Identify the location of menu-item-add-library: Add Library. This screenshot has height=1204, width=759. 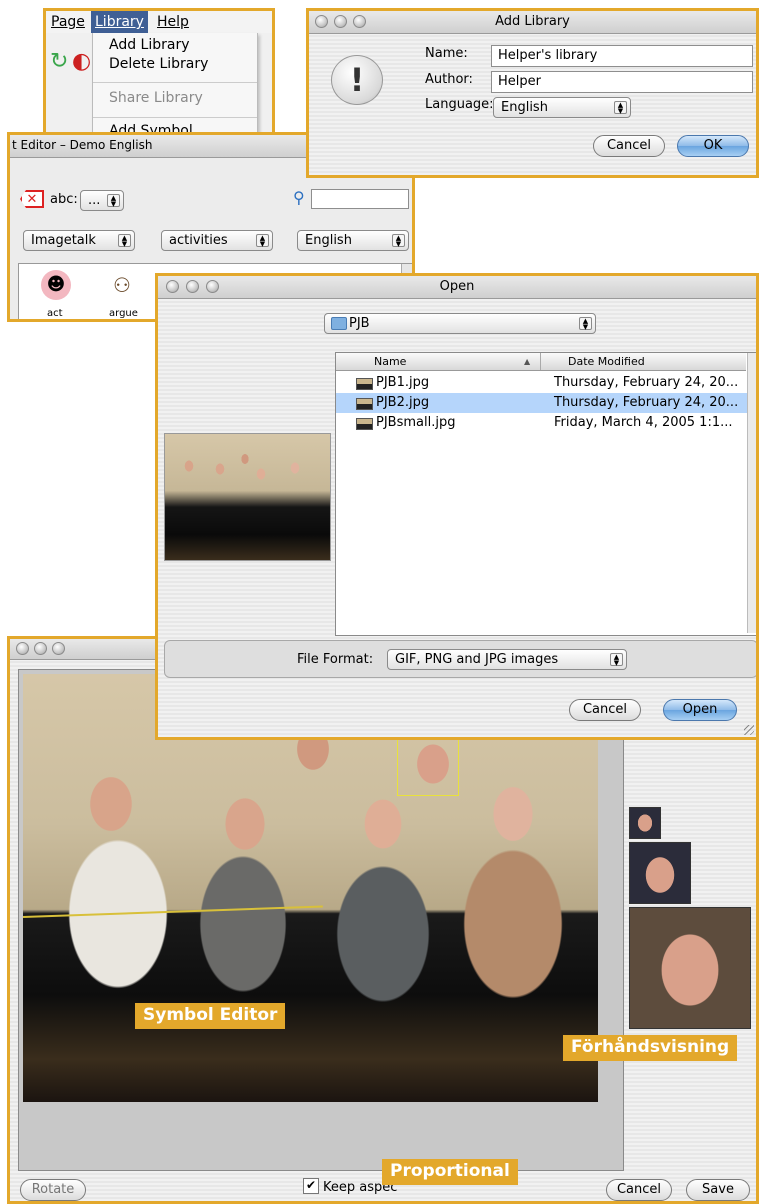
(149, 45).